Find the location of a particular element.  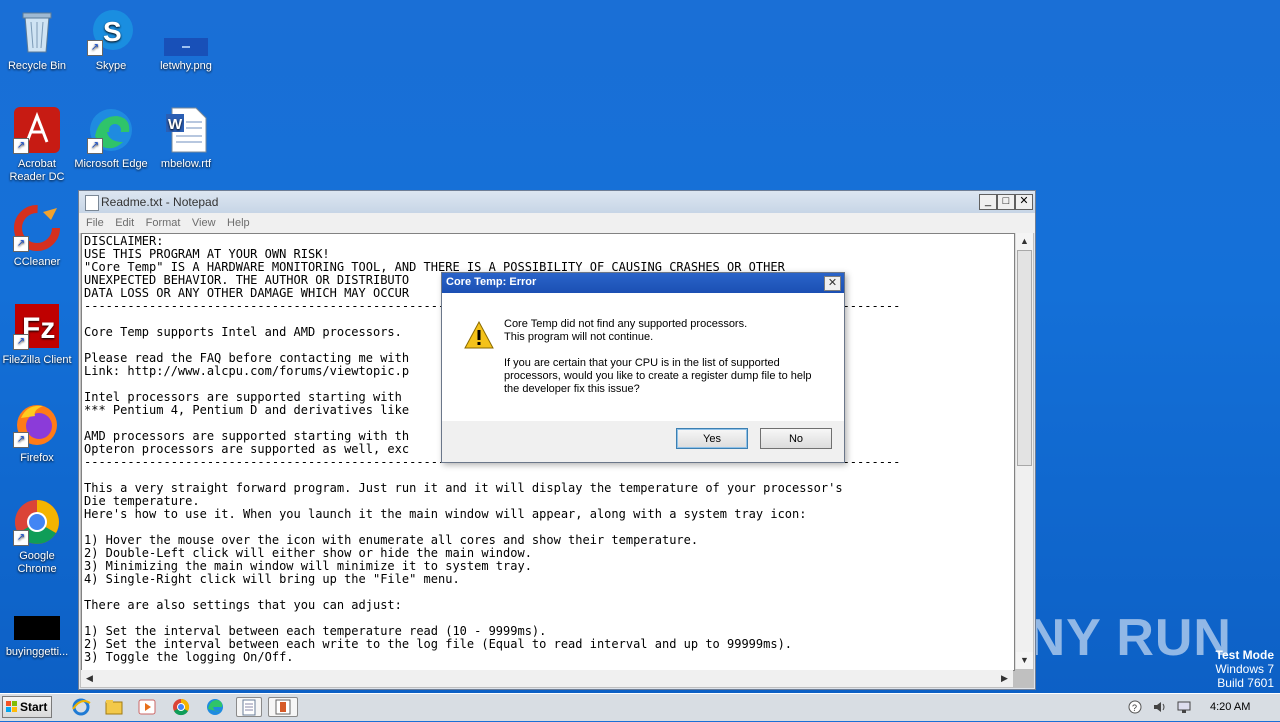

horizontal-scrollbar: ◀ ▶ is located at coordinates (547, 678).